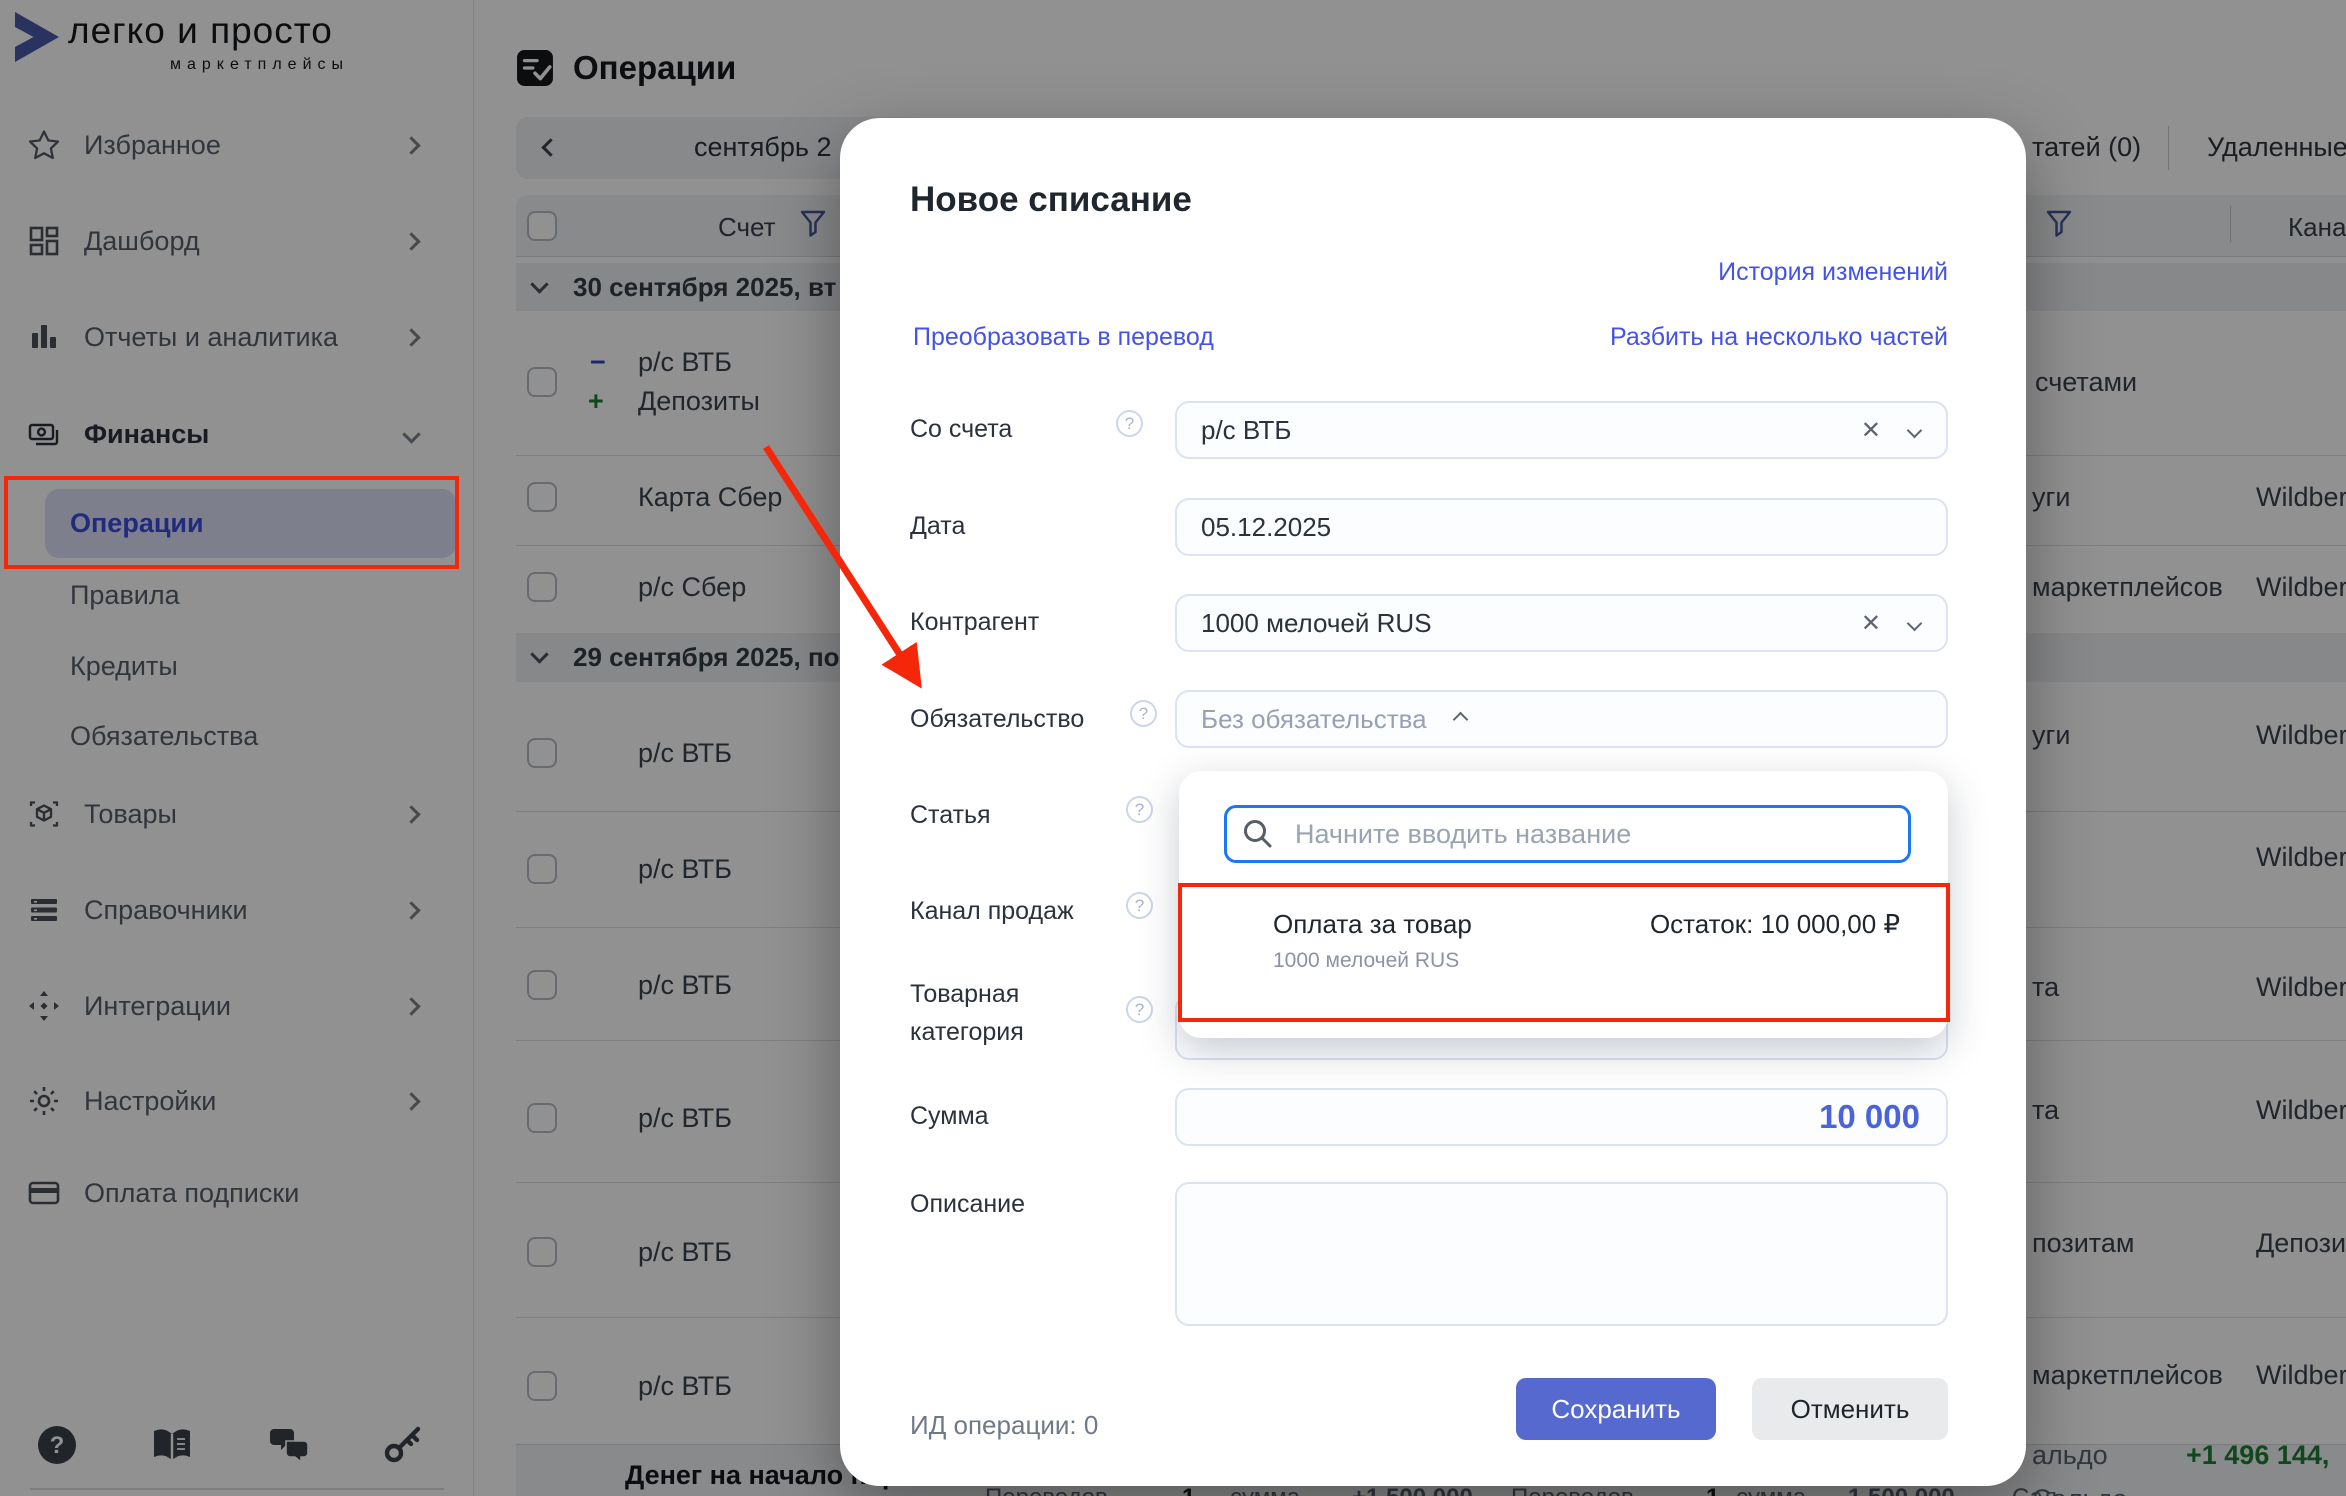  Describe the element at coordinates (1850, 1409) in the screenshot. I see `cancel-button: Отменить` at that location.